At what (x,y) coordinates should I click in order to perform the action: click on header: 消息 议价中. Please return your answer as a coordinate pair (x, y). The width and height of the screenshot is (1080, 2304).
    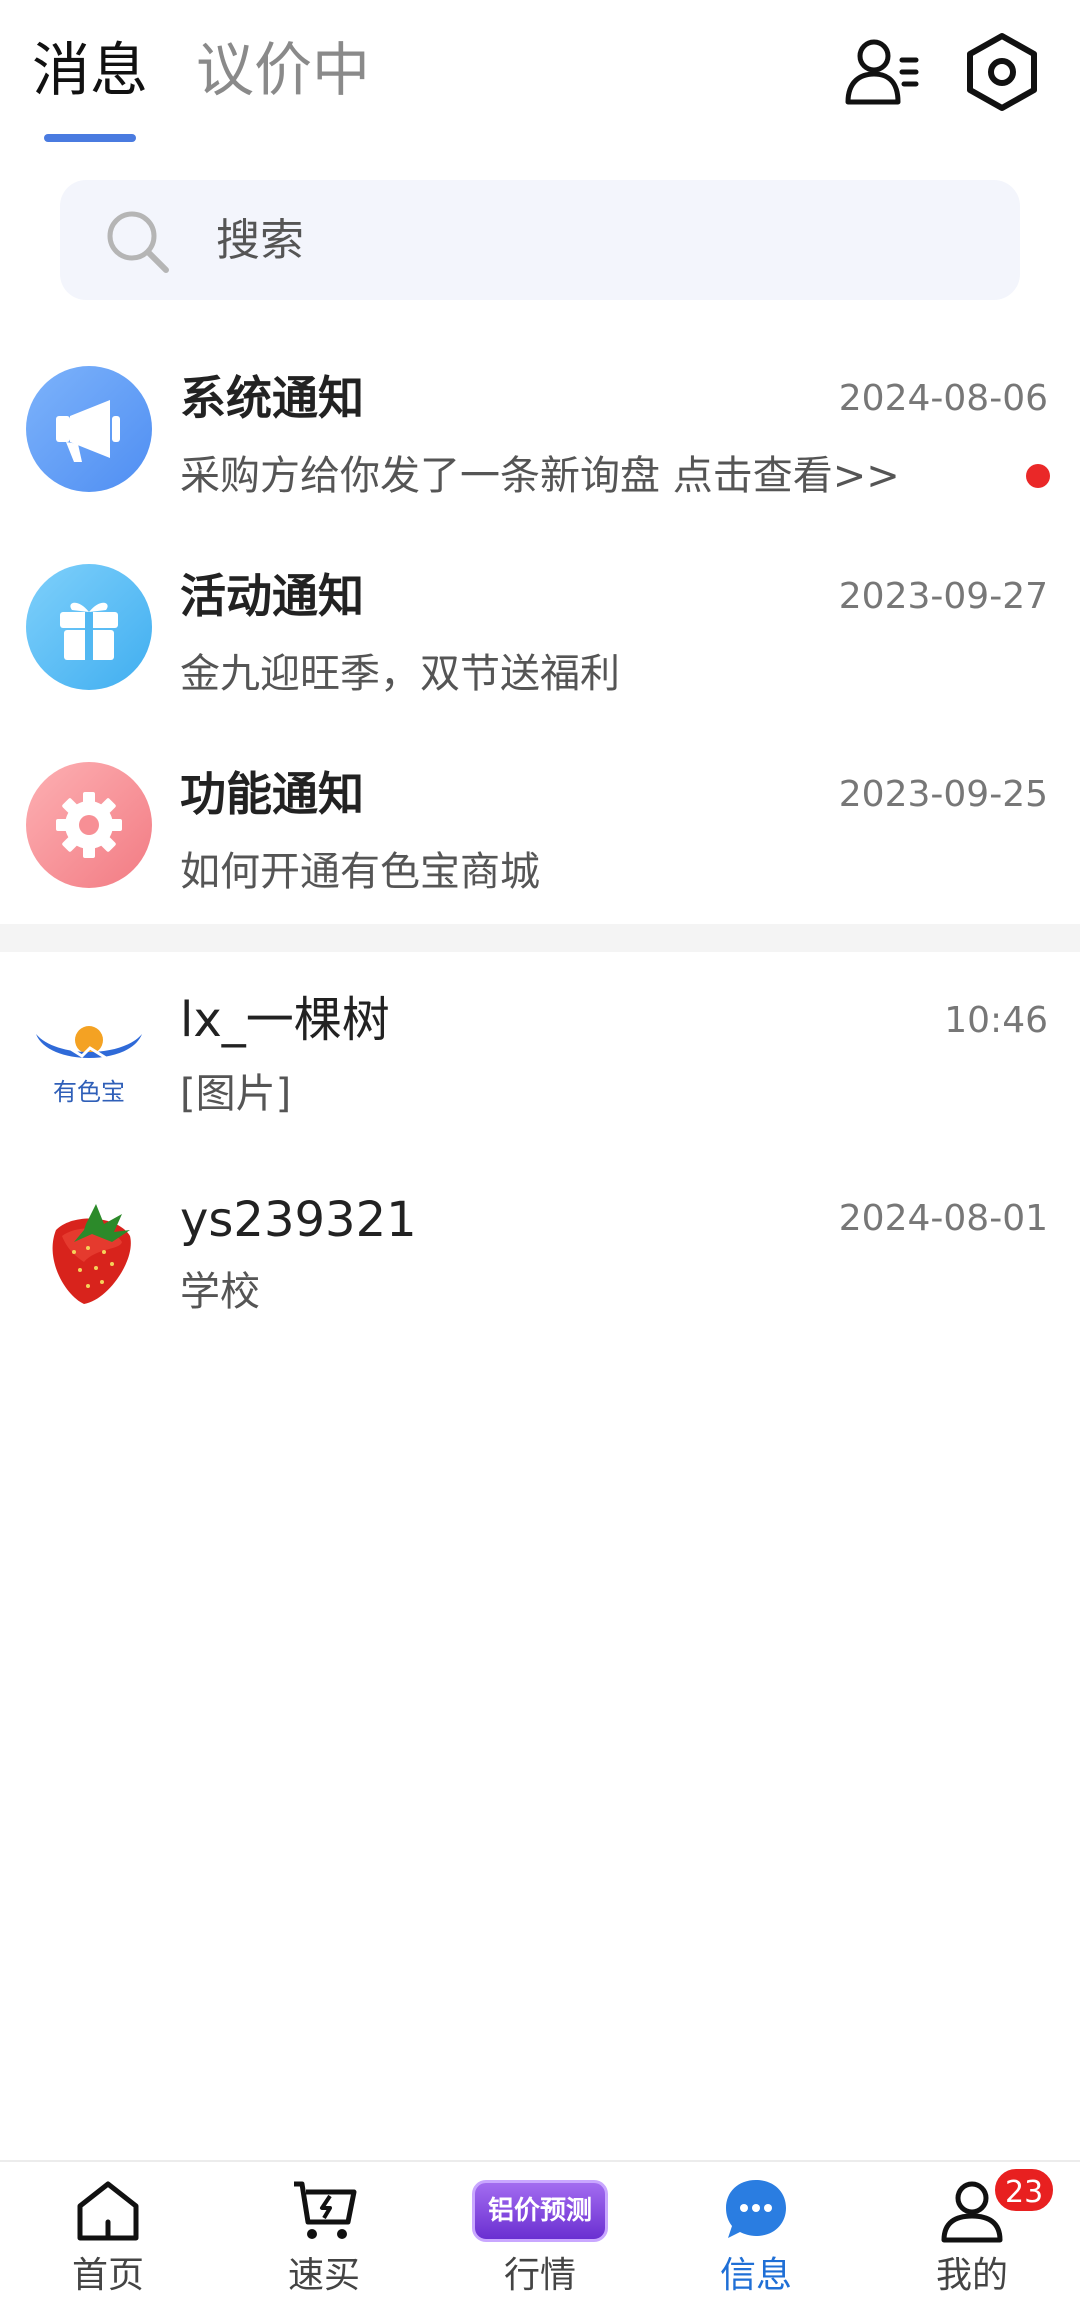
    Looking at the image, I should click on (540, 80).